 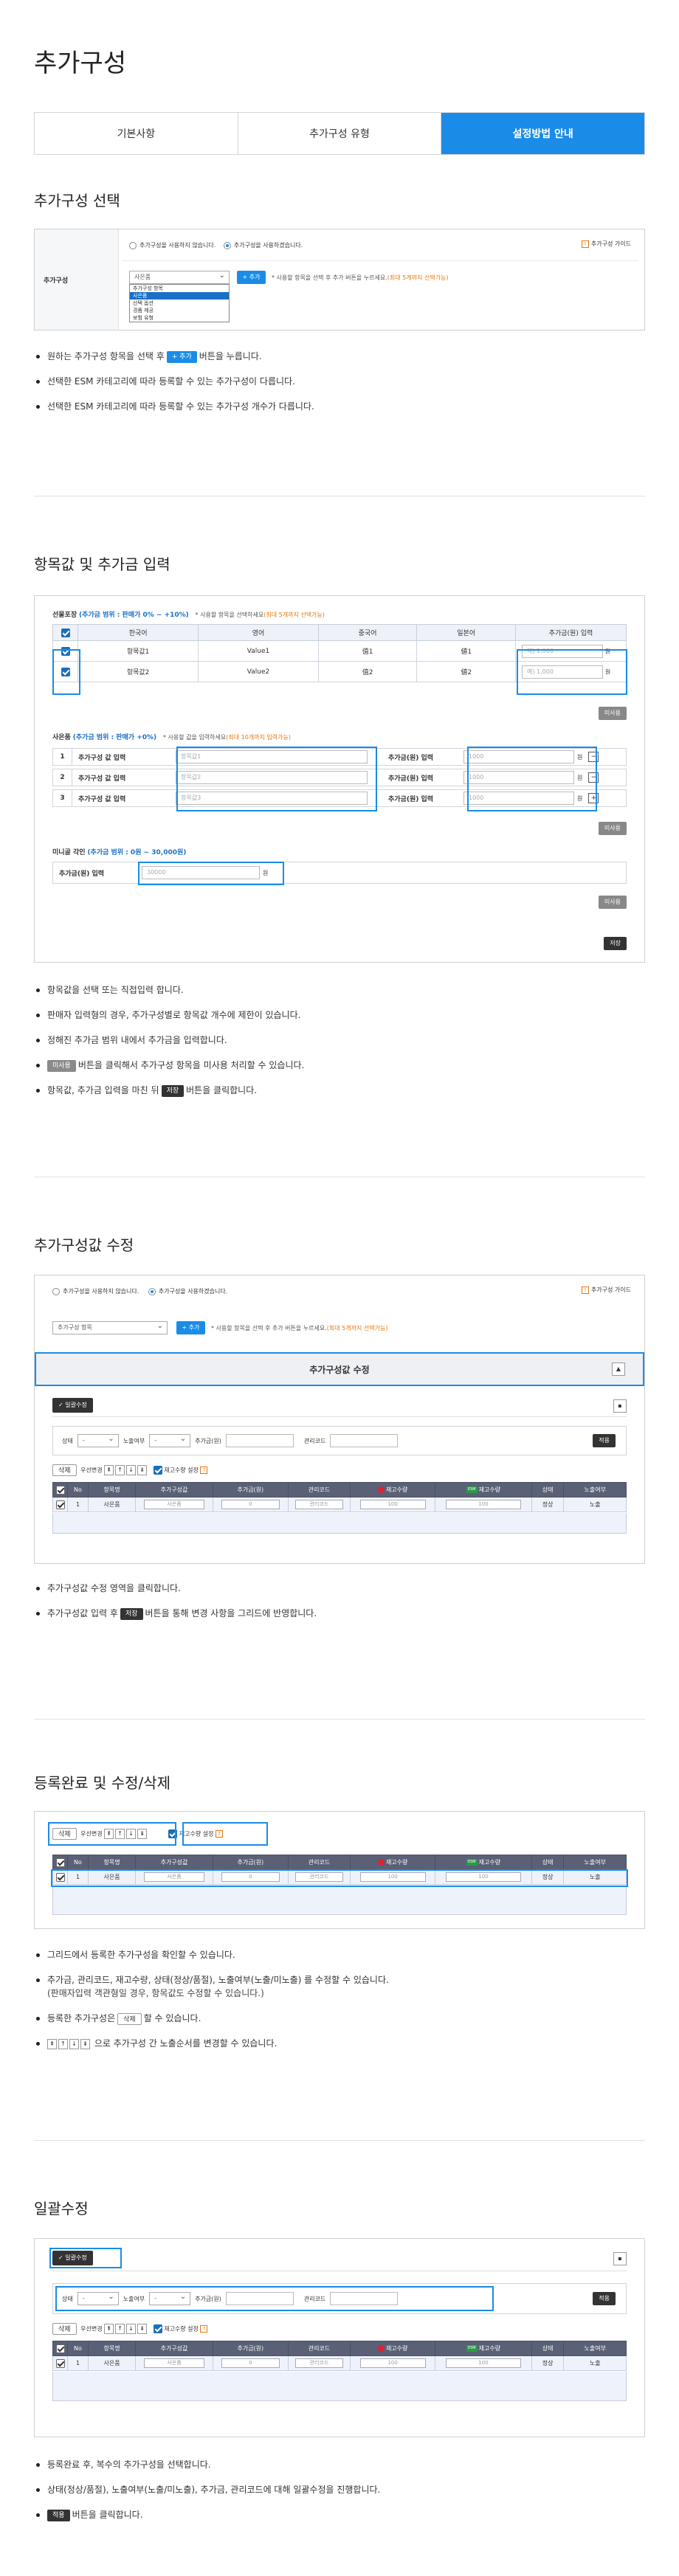 I want to click on tab-guide: 설정방법 안내, so click(x=543, y=134).